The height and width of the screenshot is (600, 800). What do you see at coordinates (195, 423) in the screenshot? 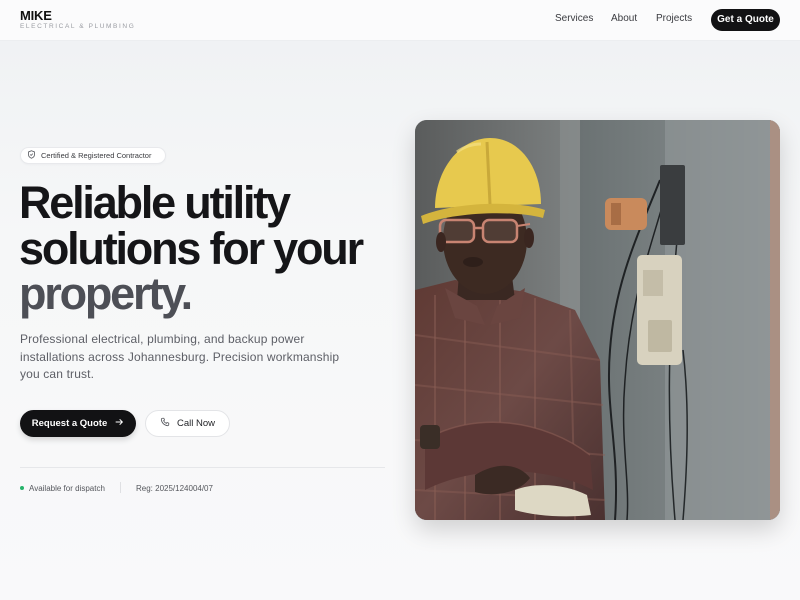
I see `call-now-label: Call Now` at bounding box center [195, 423].